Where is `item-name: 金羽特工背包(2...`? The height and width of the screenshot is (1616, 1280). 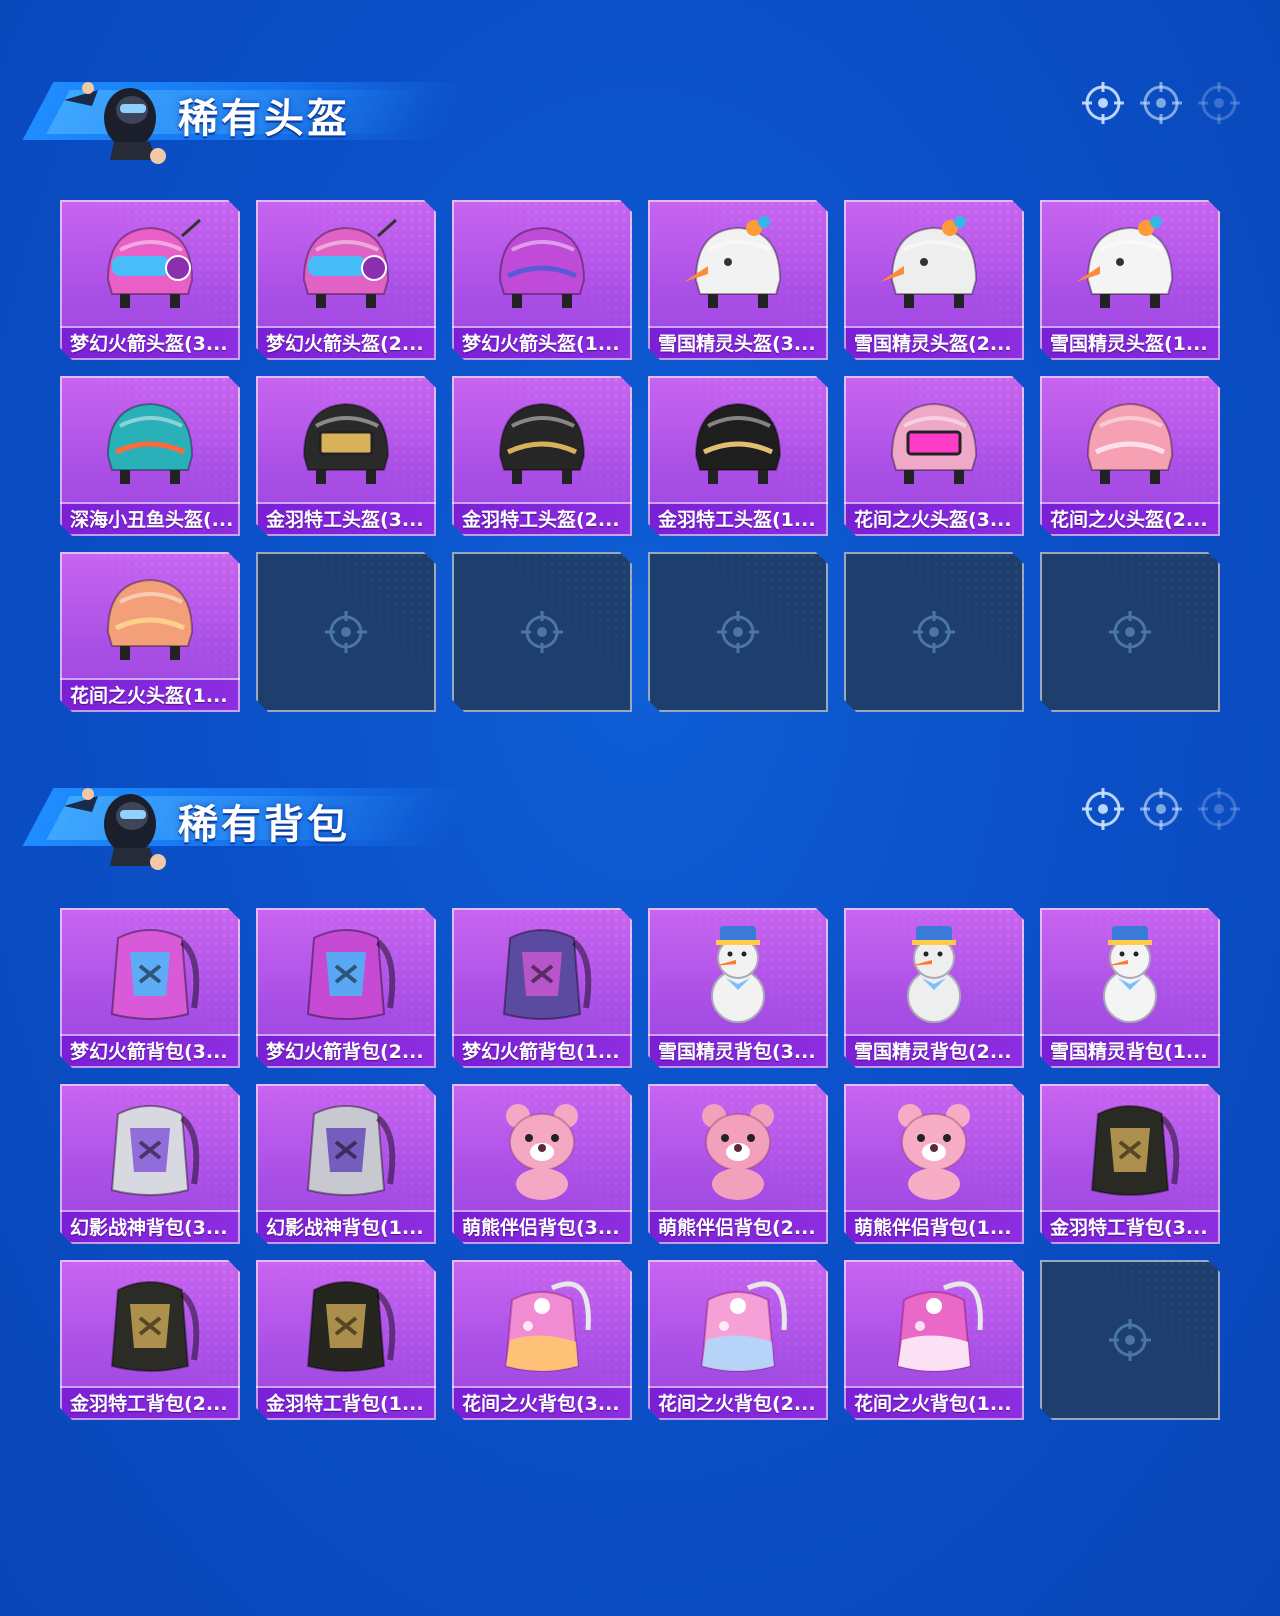
item-name: 金羽特工背包(2... is located at coordinates (150, 1403).